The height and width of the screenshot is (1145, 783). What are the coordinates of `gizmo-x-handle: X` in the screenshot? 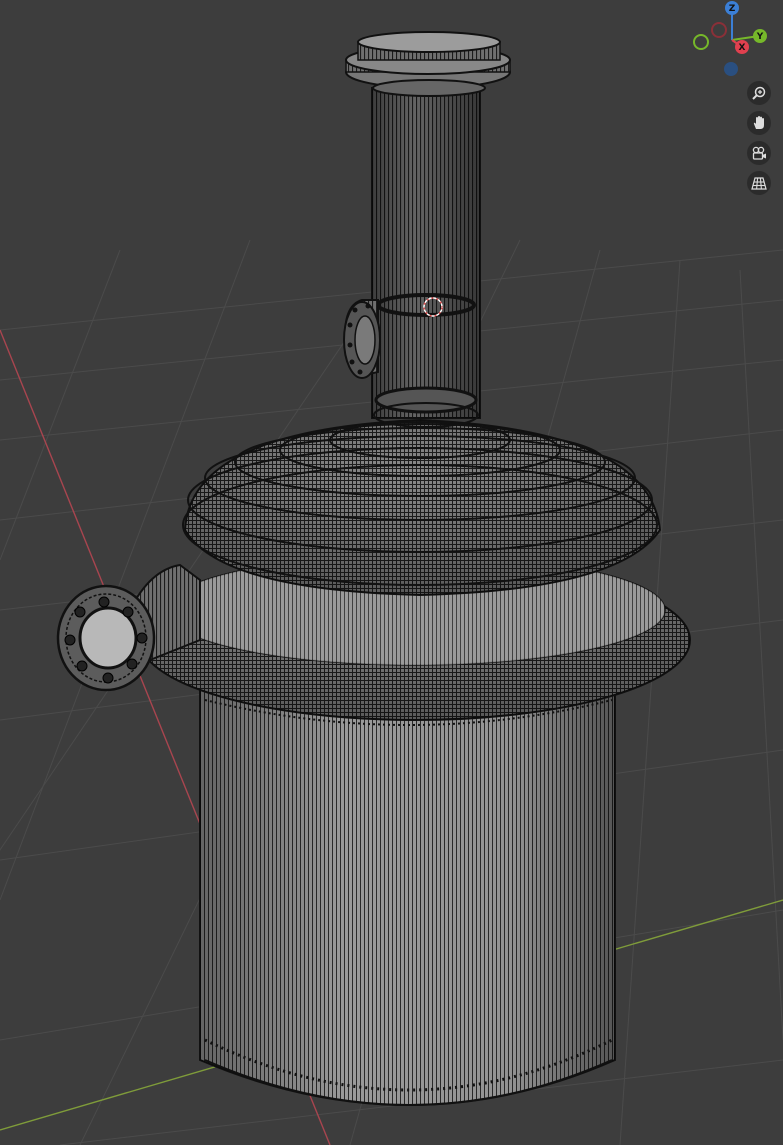 It's located at (742, 47).